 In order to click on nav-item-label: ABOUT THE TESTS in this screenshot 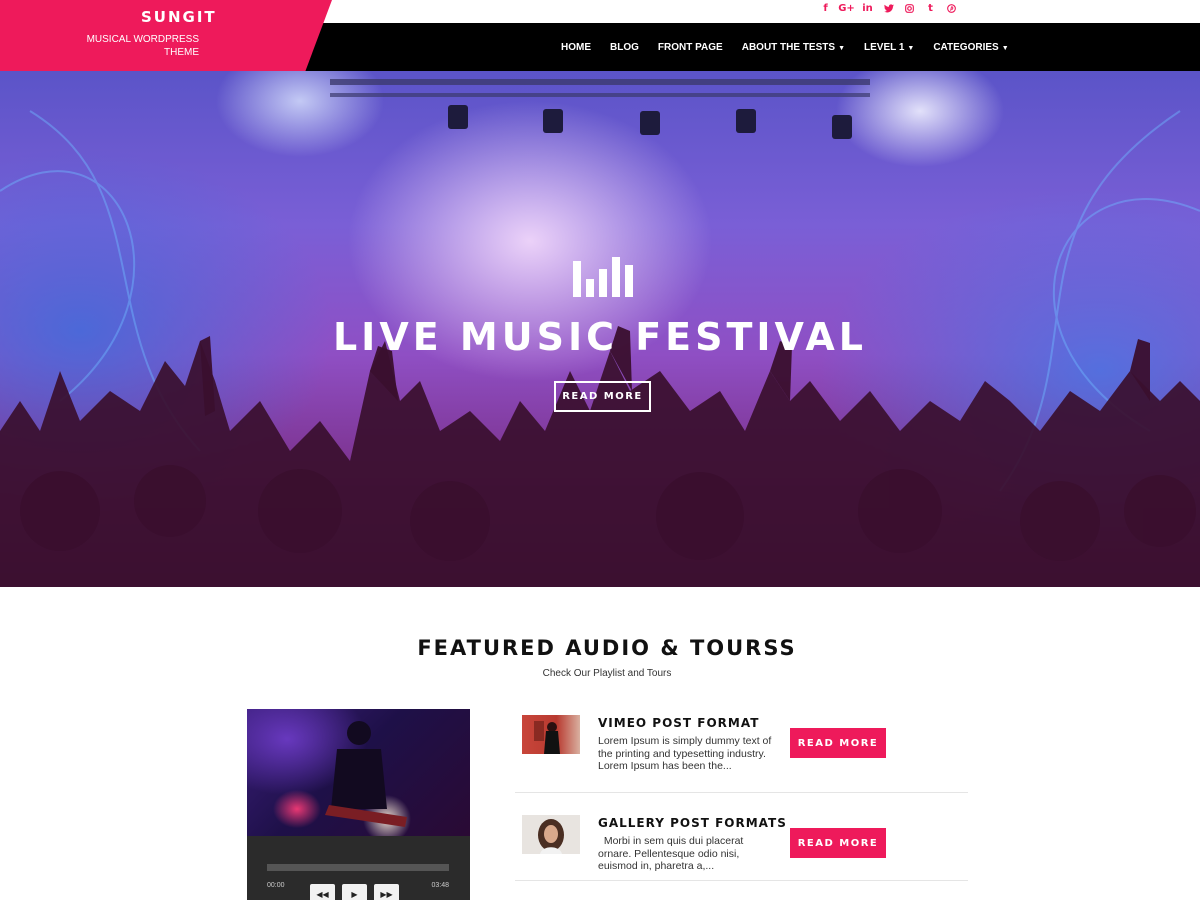, I will do `click(788, 47)`.